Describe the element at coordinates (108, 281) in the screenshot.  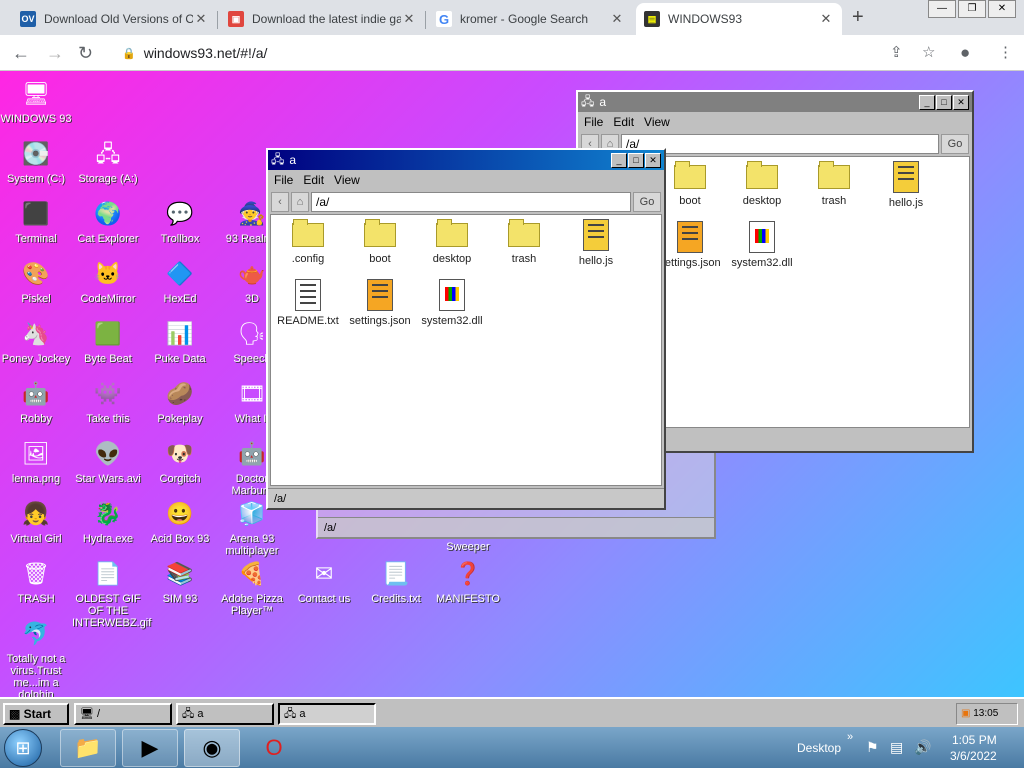
I see `desktop-icon-codemirror: 🐱 CodeMirror` at that location.